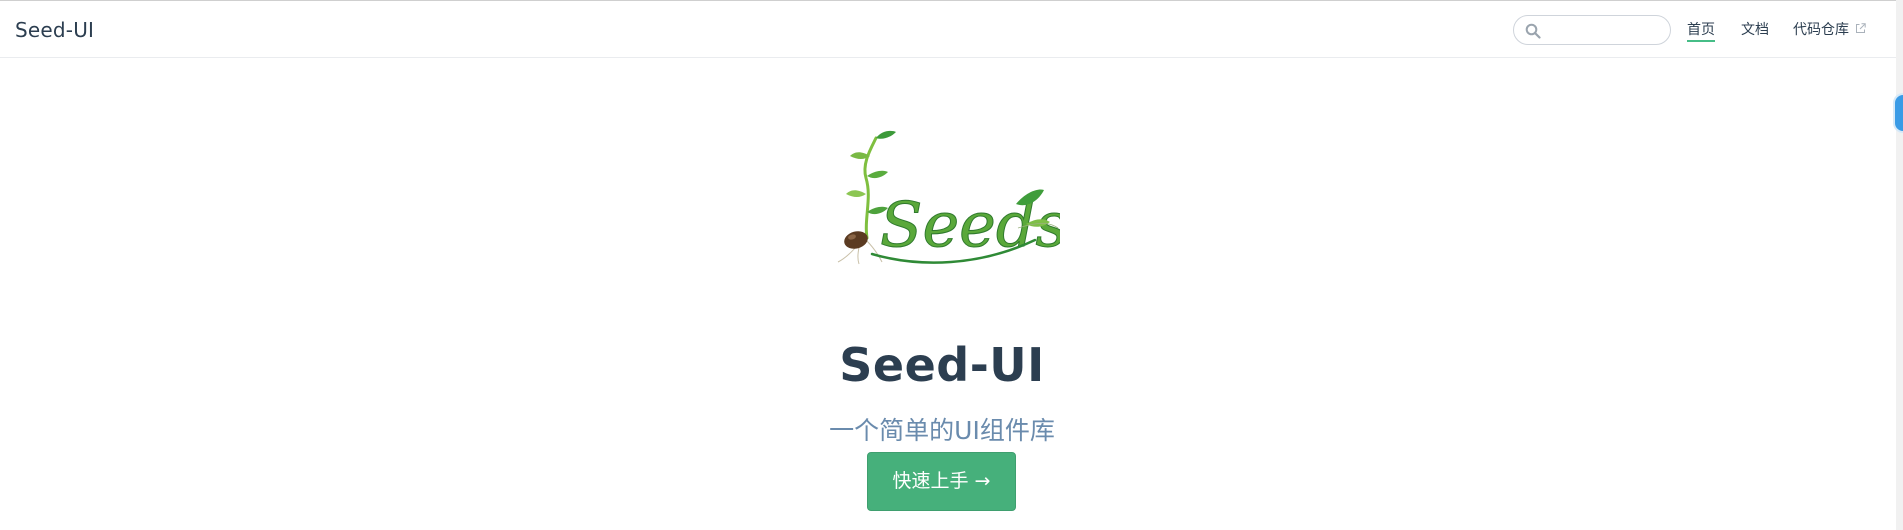  Describe the element at coordinates (1701, 31) in the screenshot. I see `nav-link-home: 首页` at that location.